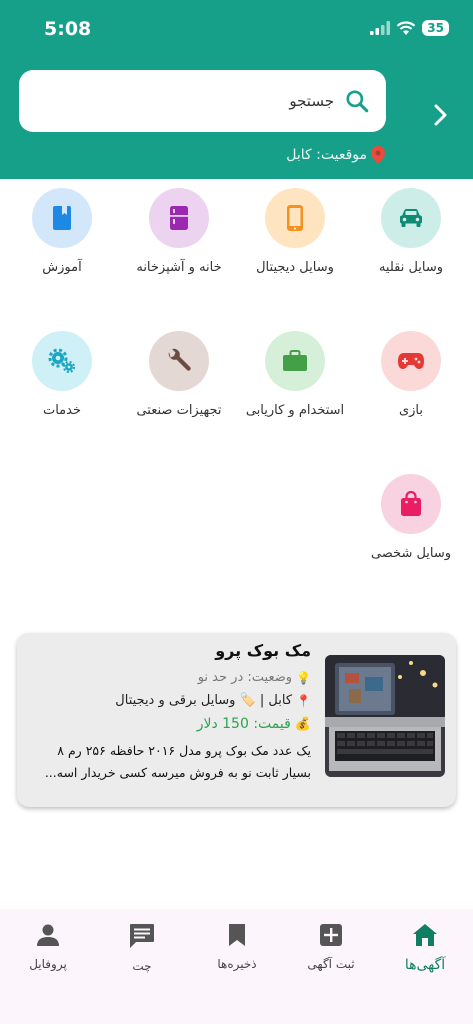  I want to click on car-icon, so click(411, 218).